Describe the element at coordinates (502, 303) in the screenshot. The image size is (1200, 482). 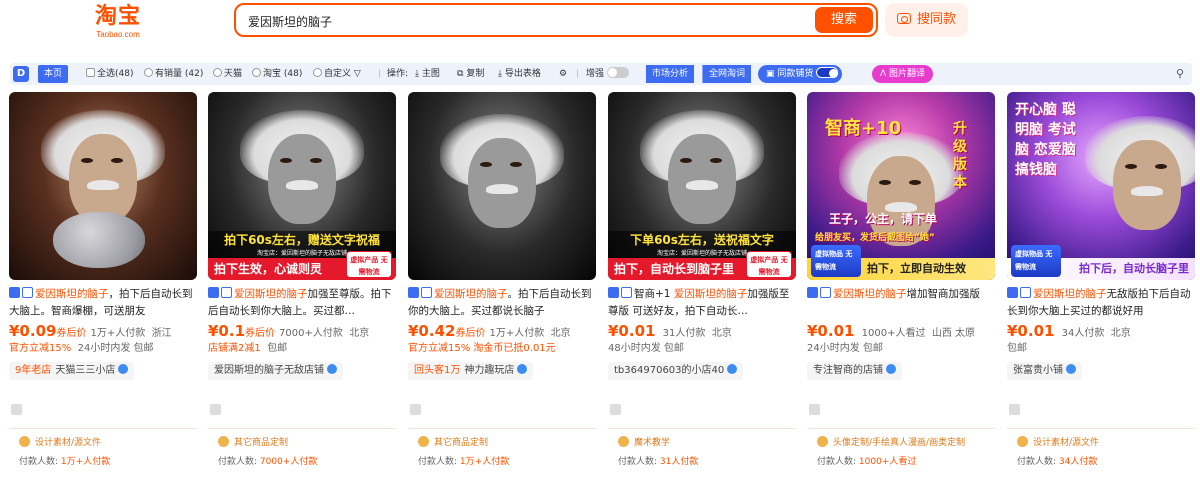
I see `product-title: 爱因斯坦的脑子。拍下后自动长到你的大脑上。买过都说长脑子` at that location.